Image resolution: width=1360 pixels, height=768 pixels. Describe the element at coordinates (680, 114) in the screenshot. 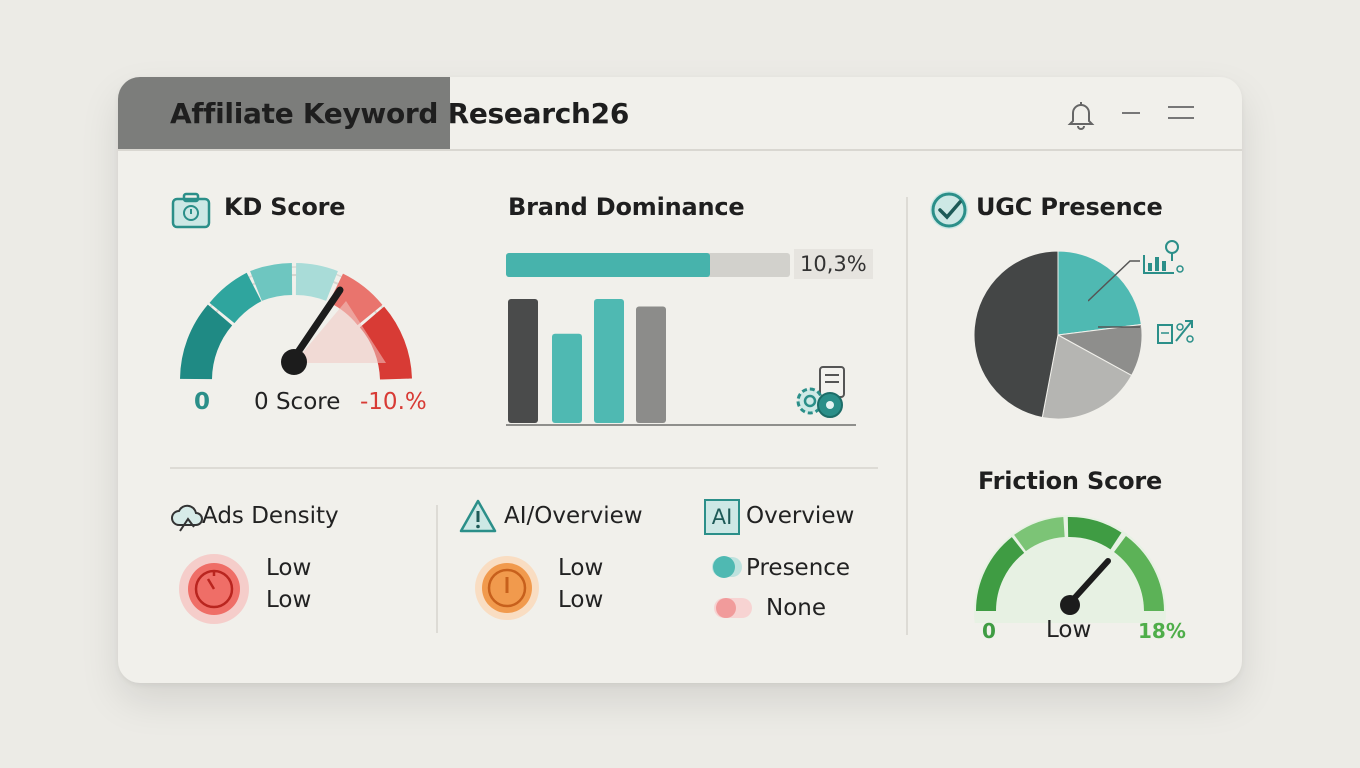

I see `title-bar: Affiliate Keyword Research26` at that location.